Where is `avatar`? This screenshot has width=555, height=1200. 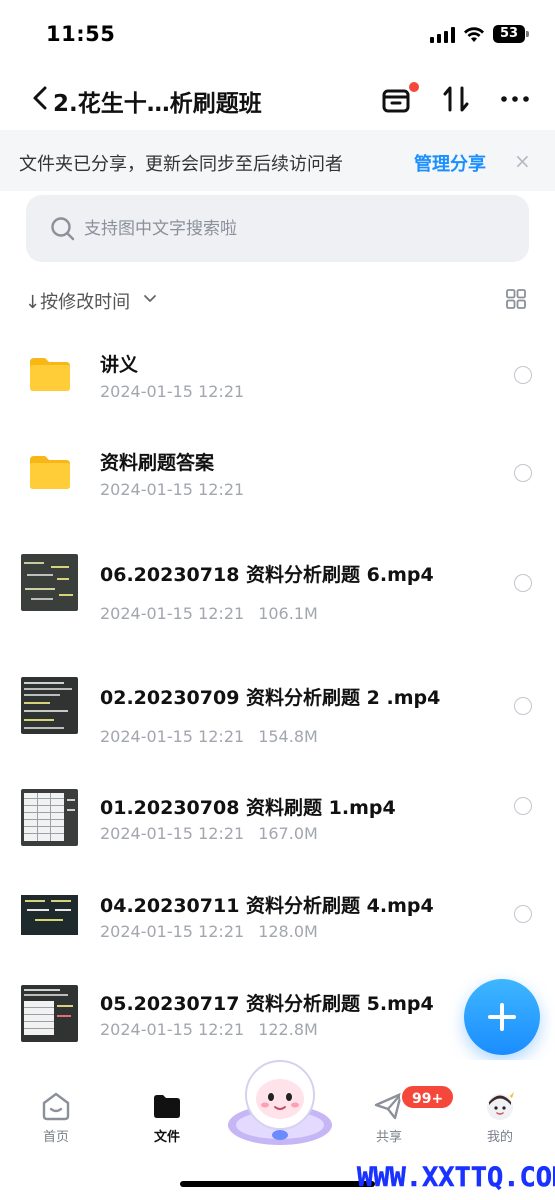 avatar is located at coordinates (500, 1106).